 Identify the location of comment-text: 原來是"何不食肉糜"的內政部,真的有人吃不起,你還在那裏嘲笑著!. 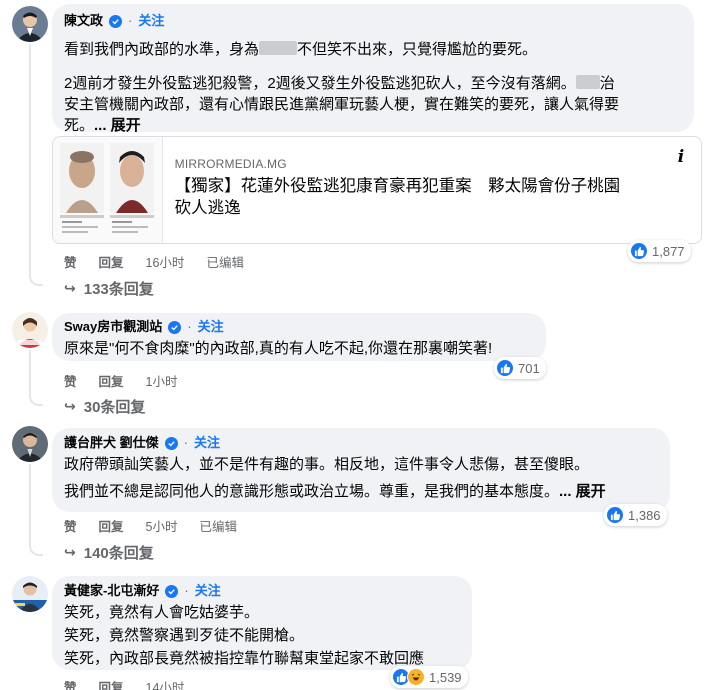
(278, 348).